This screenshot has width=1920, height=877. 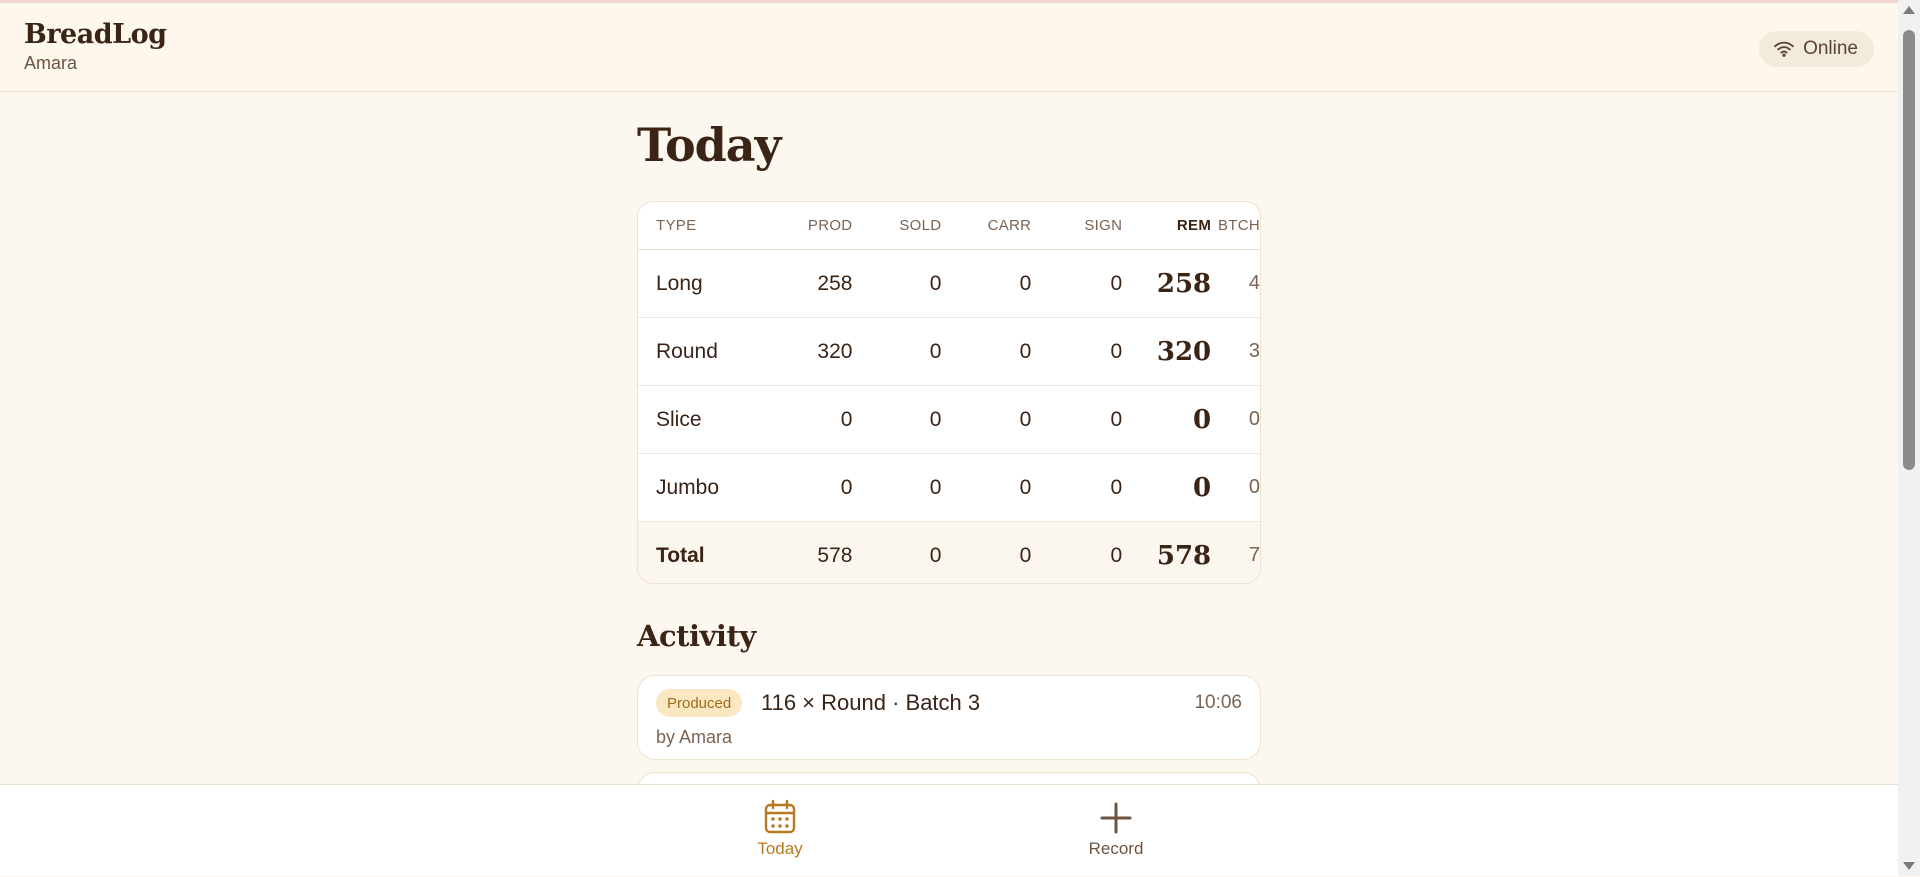 What do you see at coordinates (935, 555) in the screenshot?
I see `total-sold: 0` at bounding box center [935, 555].